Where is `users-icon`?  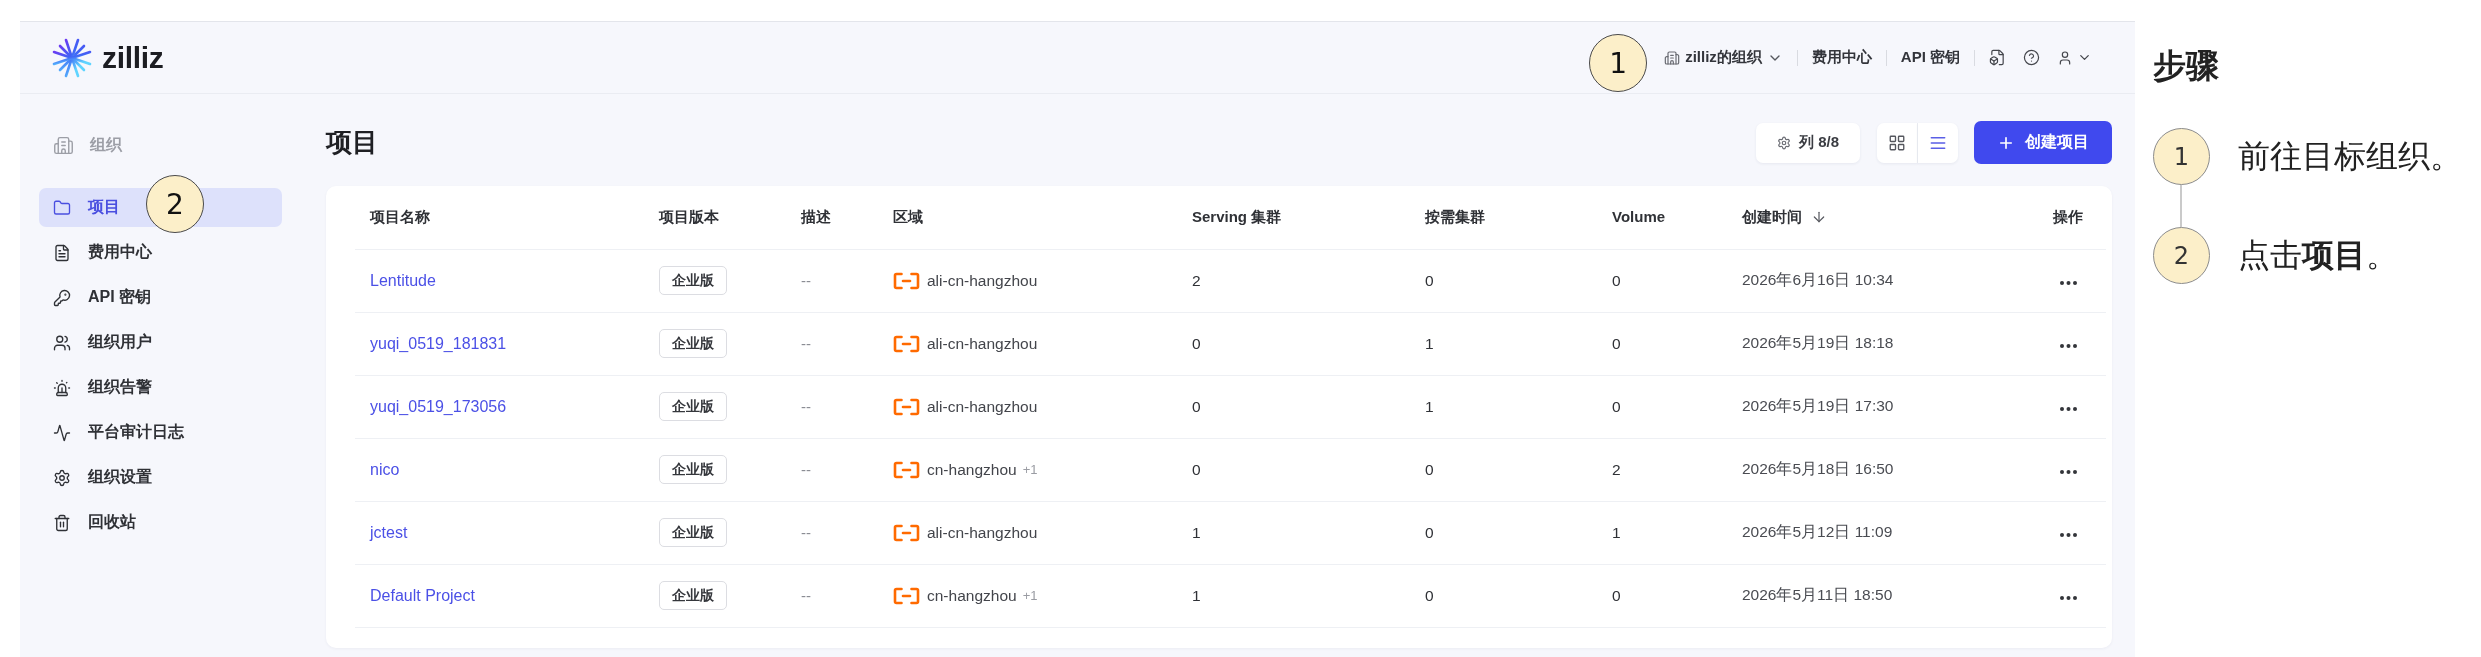
users-icon is located at coordinates (62, 342).